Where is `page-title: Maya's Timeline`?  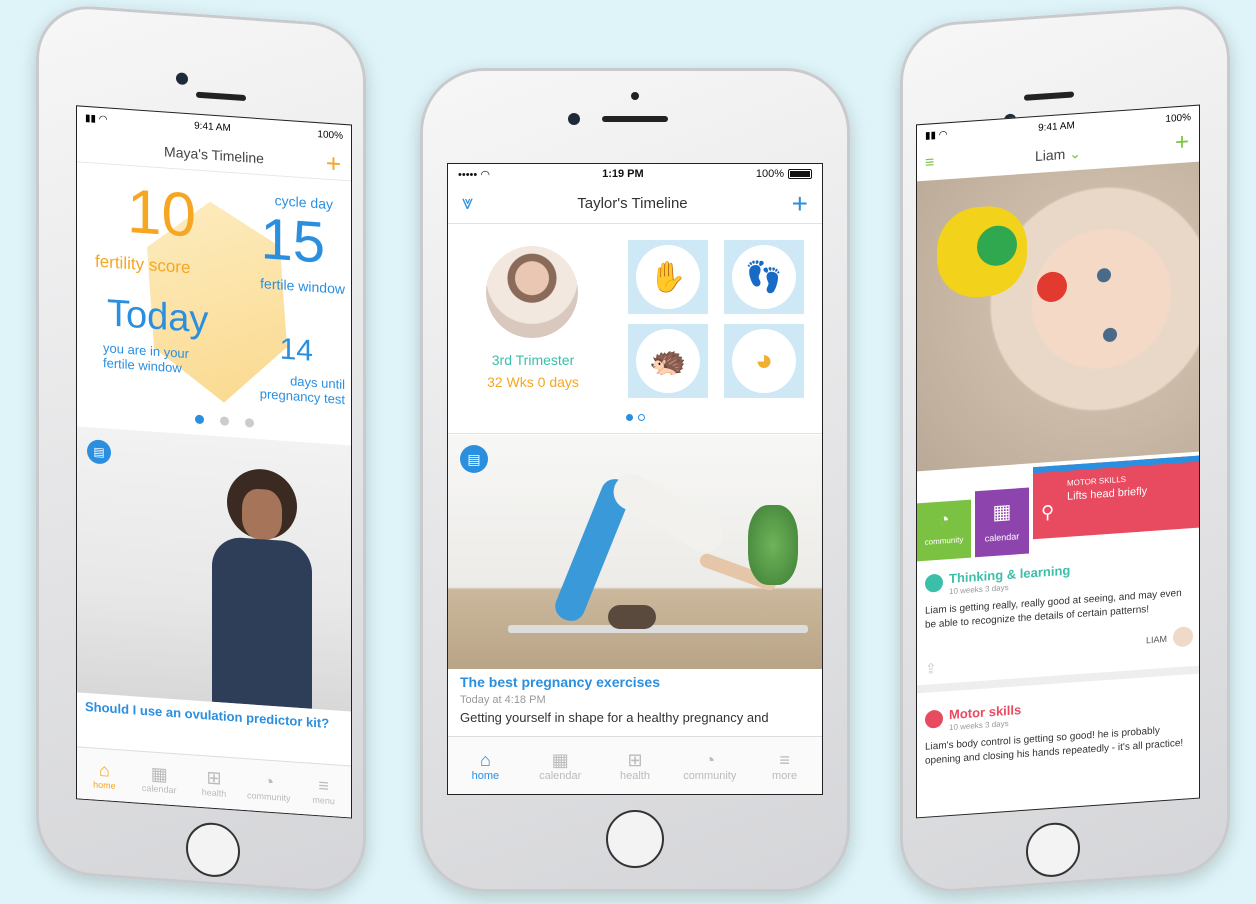
page-title: Maya's Timeline is located at coordinates (214, 154).